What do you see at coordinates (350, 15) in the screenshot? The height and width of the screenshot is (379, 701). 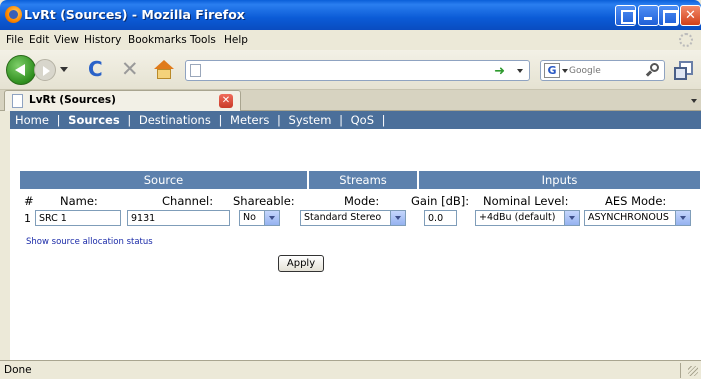 I see `window-titlebar: LvRt (Sources) - Mozilla Firefox ✕` at bounding box center [350, 15].